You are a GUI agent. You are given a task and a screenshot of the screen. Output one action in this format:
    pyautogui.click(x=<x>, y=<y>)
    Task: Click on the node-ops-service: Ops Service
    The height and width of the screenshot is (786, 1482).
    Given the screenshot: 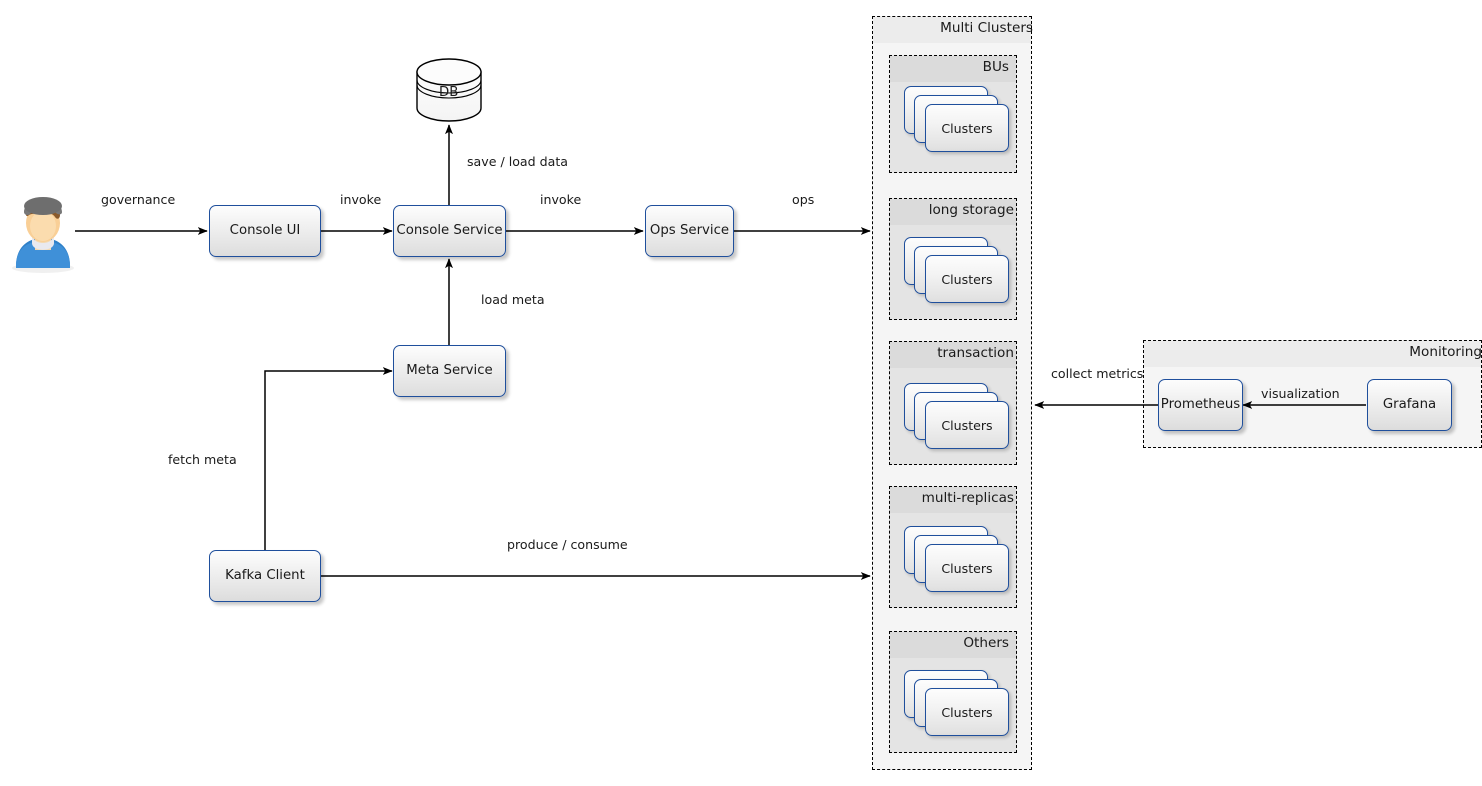 What is the action you would take?
    pyautogui.click(x=689, y=231)
    